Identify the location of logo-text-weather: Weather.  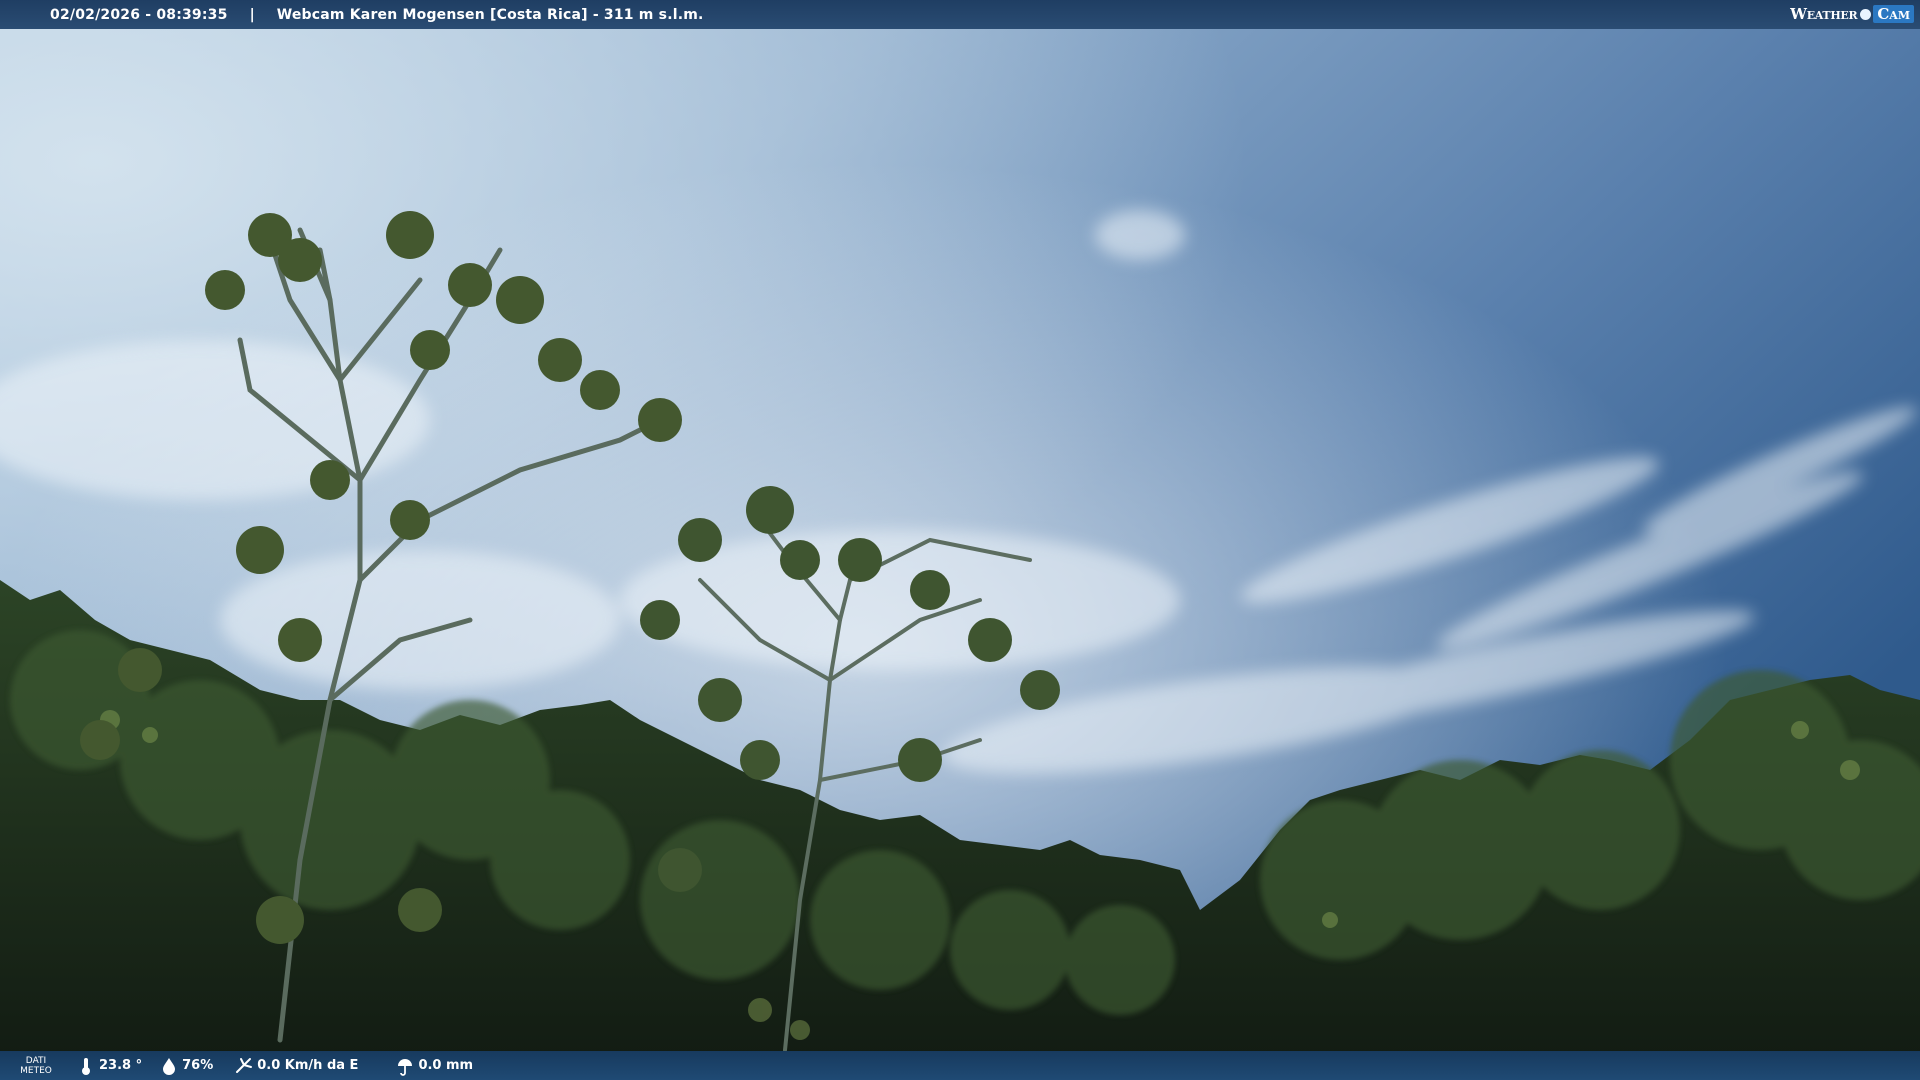
(1824, 14).